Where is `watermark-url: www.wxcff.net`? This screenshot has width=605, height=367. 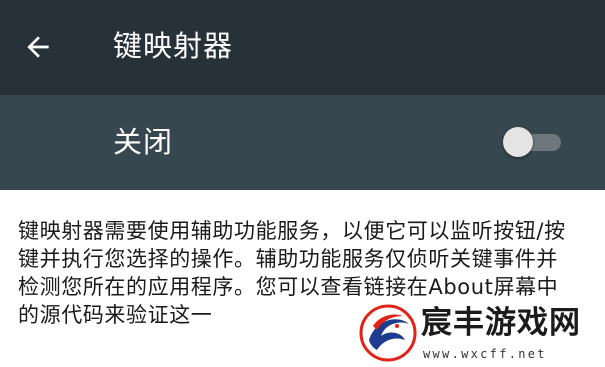
watermark-url: www.wxcff.net is located at coordinates (485, 354).